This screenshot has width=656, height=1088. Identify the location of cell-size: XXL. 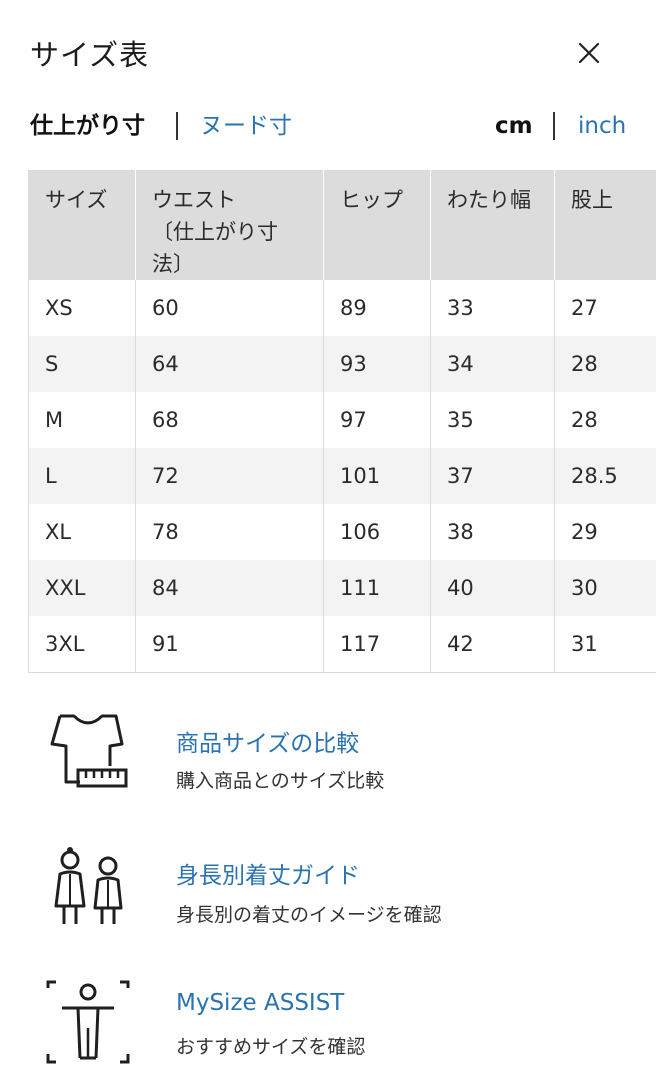
(82, 588).